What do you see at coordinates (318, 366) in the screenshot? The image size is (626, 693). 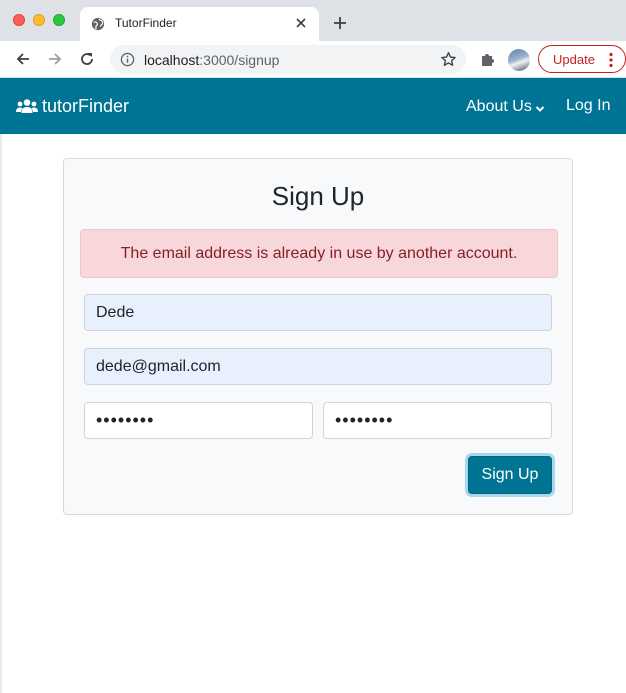 I see `email-field` at bounding box center [318, 366].